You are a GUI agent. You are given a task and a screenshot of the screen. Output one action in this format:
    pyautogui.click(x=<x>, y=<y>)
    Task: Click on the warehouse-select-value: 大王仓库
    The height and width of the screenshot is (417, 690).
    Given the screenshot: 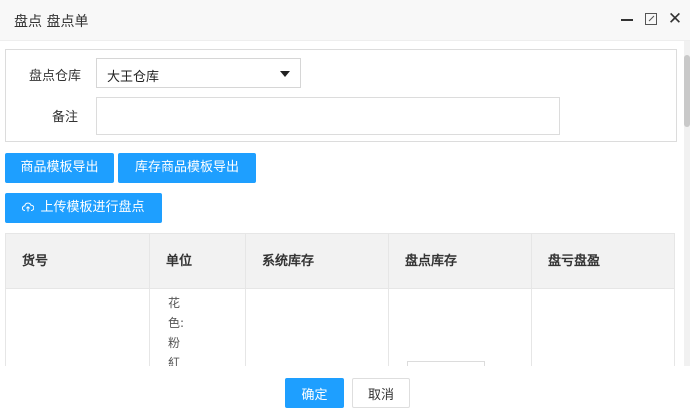 What is the action you would take?
    pyautogui.click(x=133, y=77)
    